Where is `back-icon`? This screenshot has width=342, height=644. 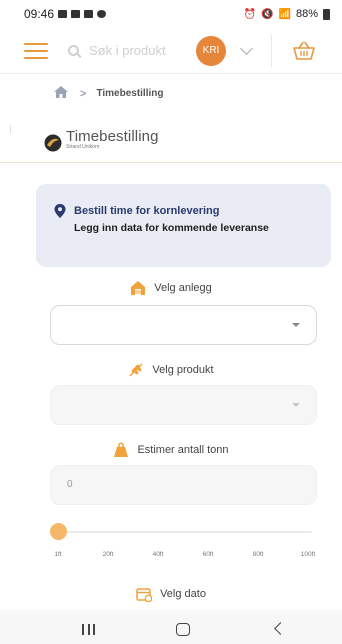
back-icon is located at coordinates (280, 628).